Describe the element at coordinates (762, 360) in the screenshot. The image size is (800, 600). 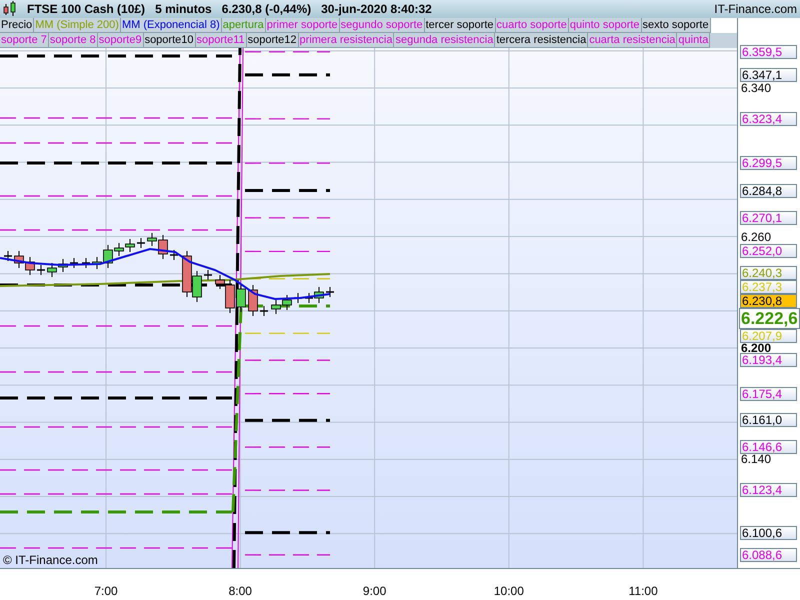
I see `price-level-label: 6.193,4` at that location.